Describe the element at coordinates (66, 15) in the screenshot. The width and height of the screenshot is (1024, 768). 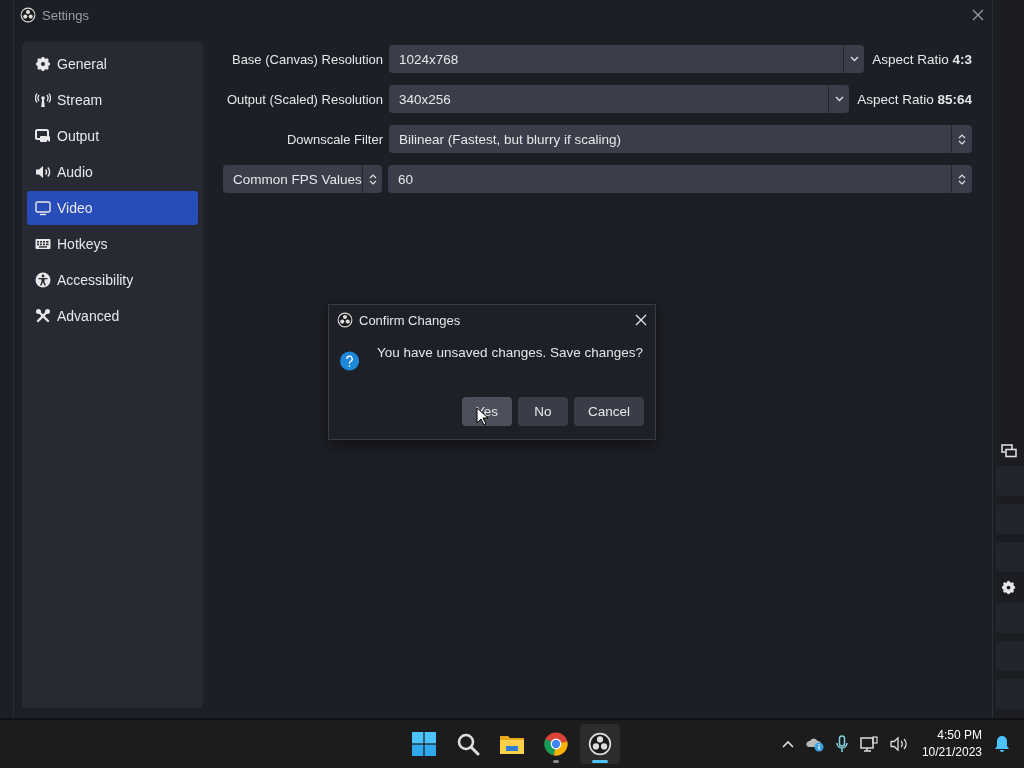
I see `window-title: Settings` at that location.